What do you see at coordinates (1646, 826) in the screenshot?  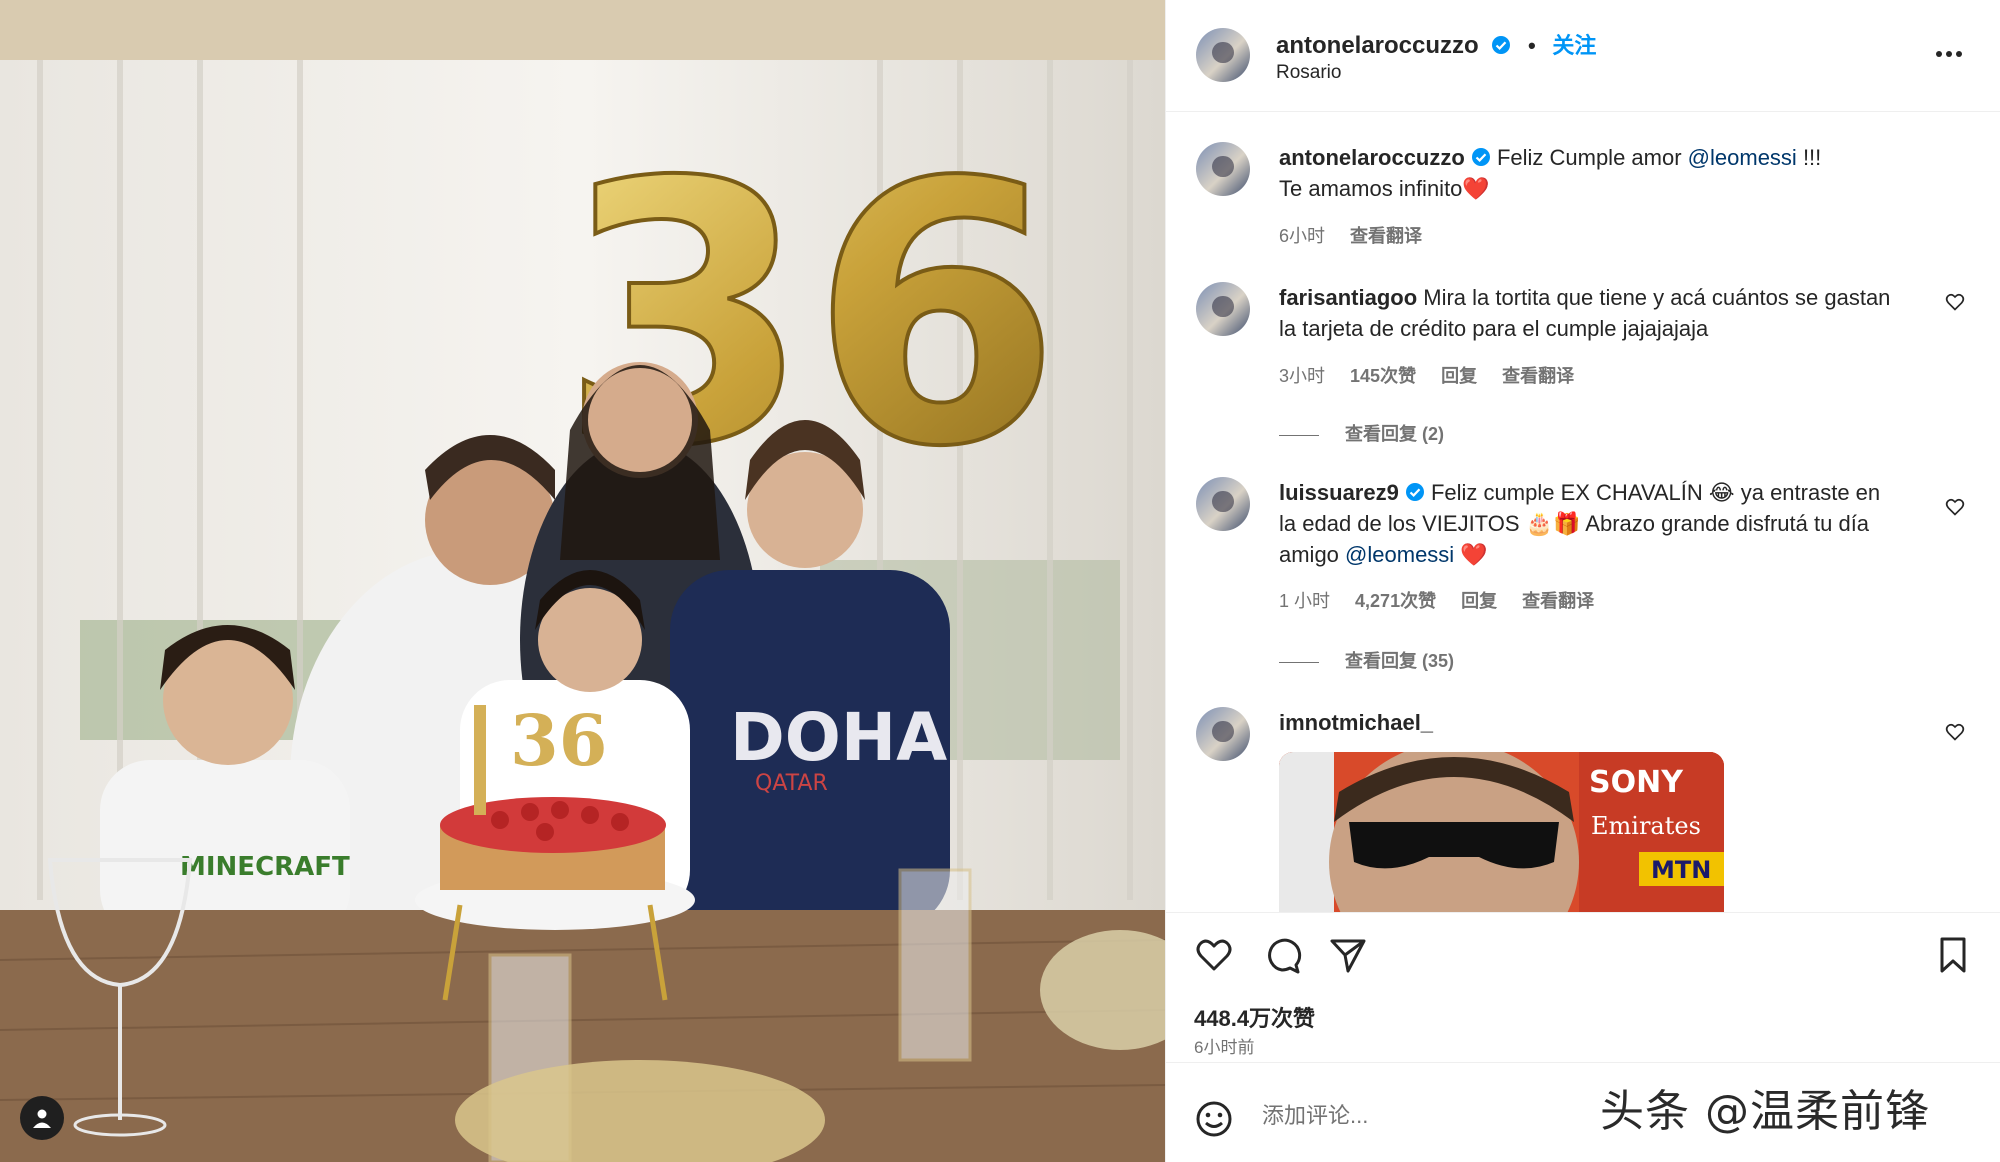 I see `gif-emirates-text: Emirates` at bounding box center [1646, 826].